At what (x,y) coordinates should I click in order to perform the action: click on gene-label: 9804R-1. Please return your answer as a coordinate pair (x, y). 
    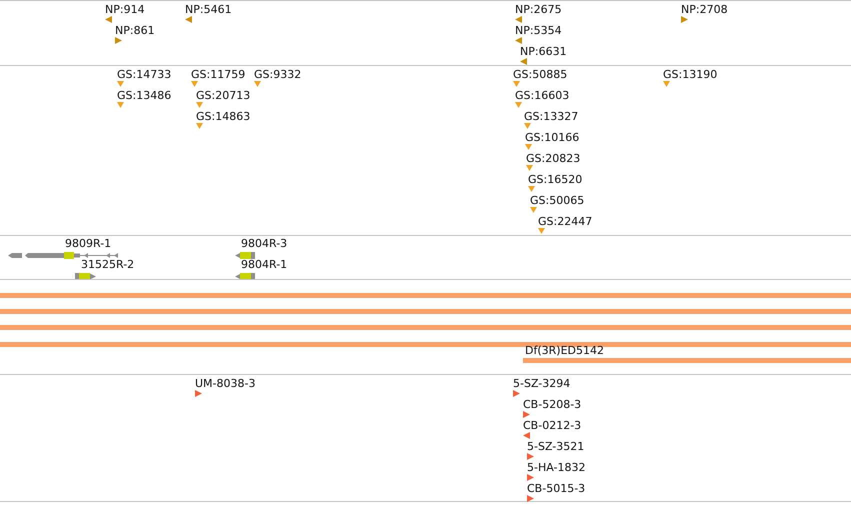
    Looking at the image, I should click on (264, 264).